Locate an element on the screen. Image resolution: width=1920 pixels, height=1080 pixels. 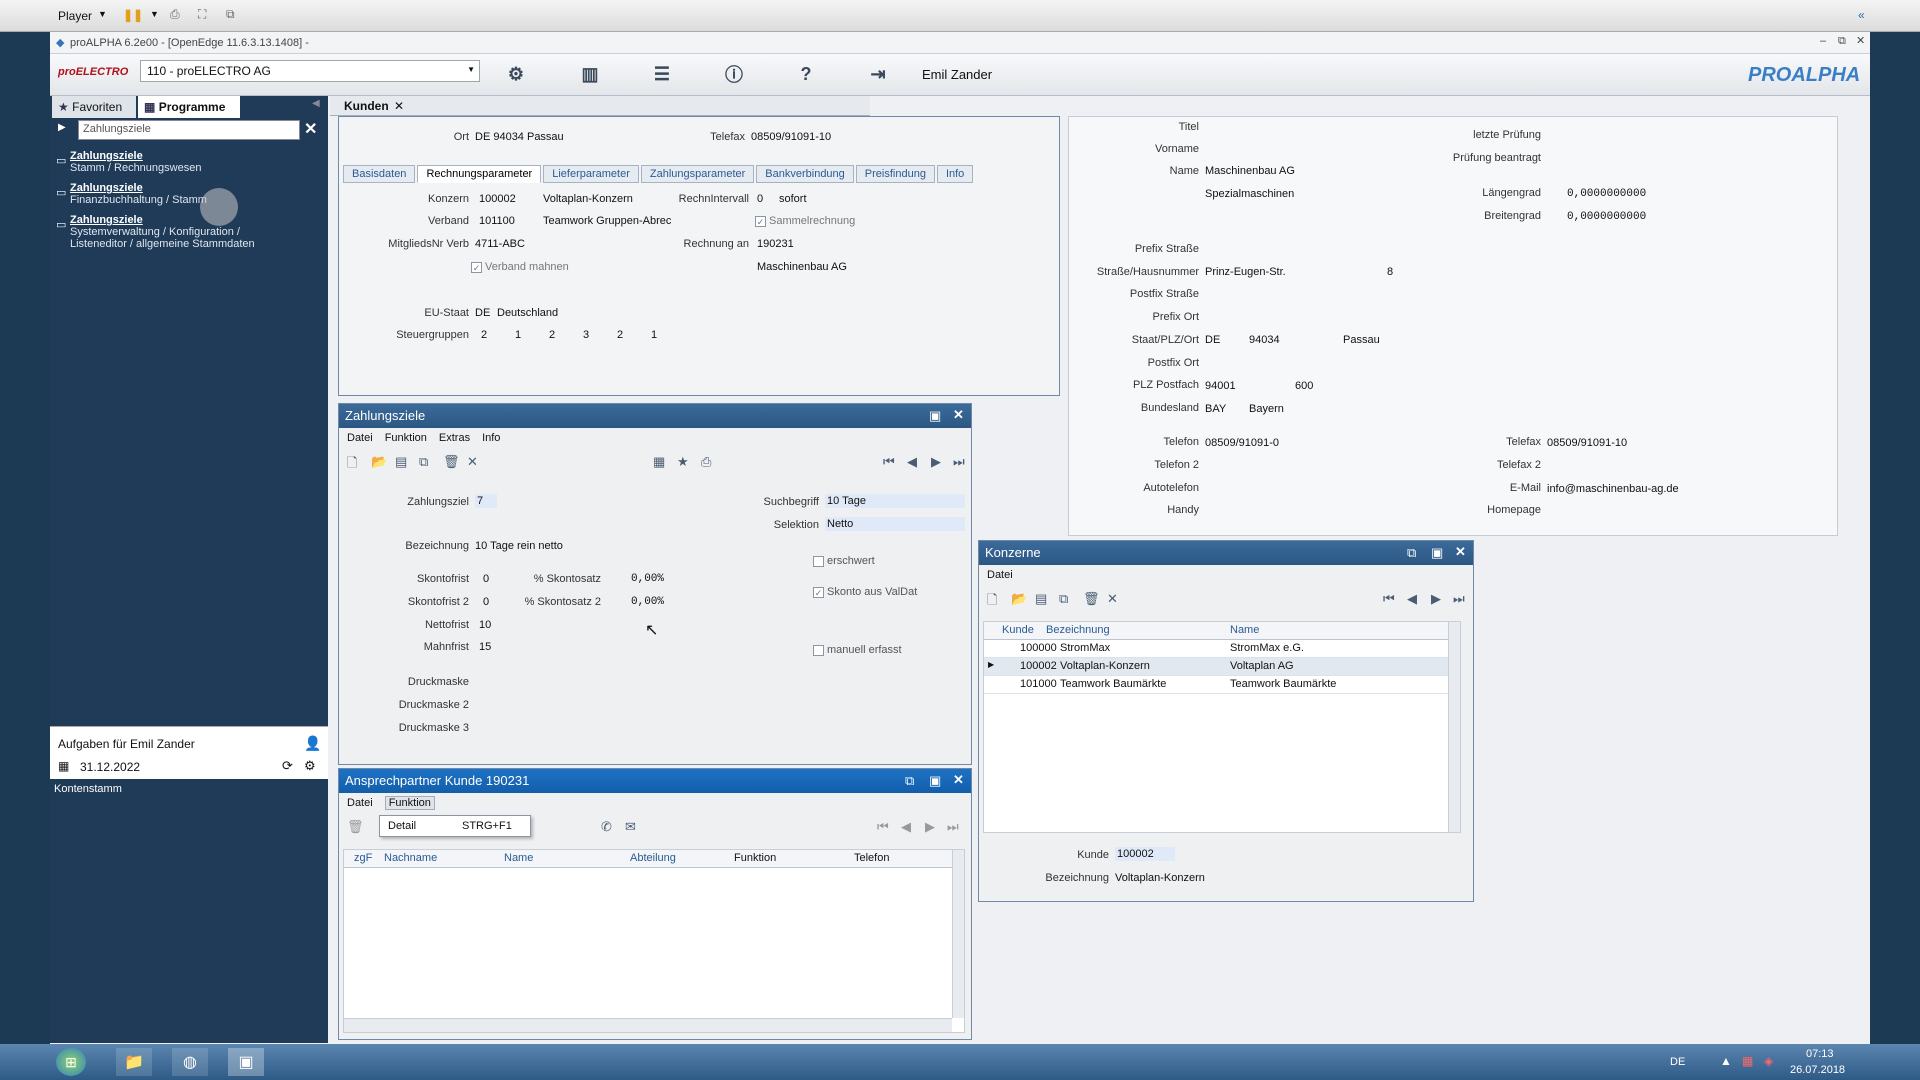
name-value: Maschinenbau AG is located at coordinates (1250, 171).